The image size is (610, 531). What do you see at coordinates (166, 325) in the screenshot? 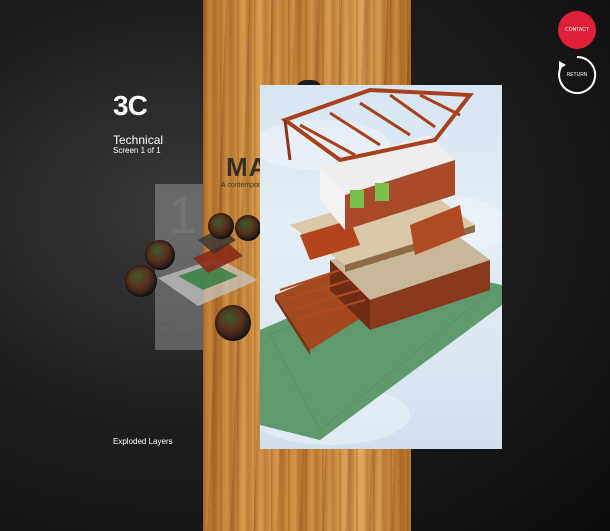
I see `project-label: Project` at bounding box center [166, 325].